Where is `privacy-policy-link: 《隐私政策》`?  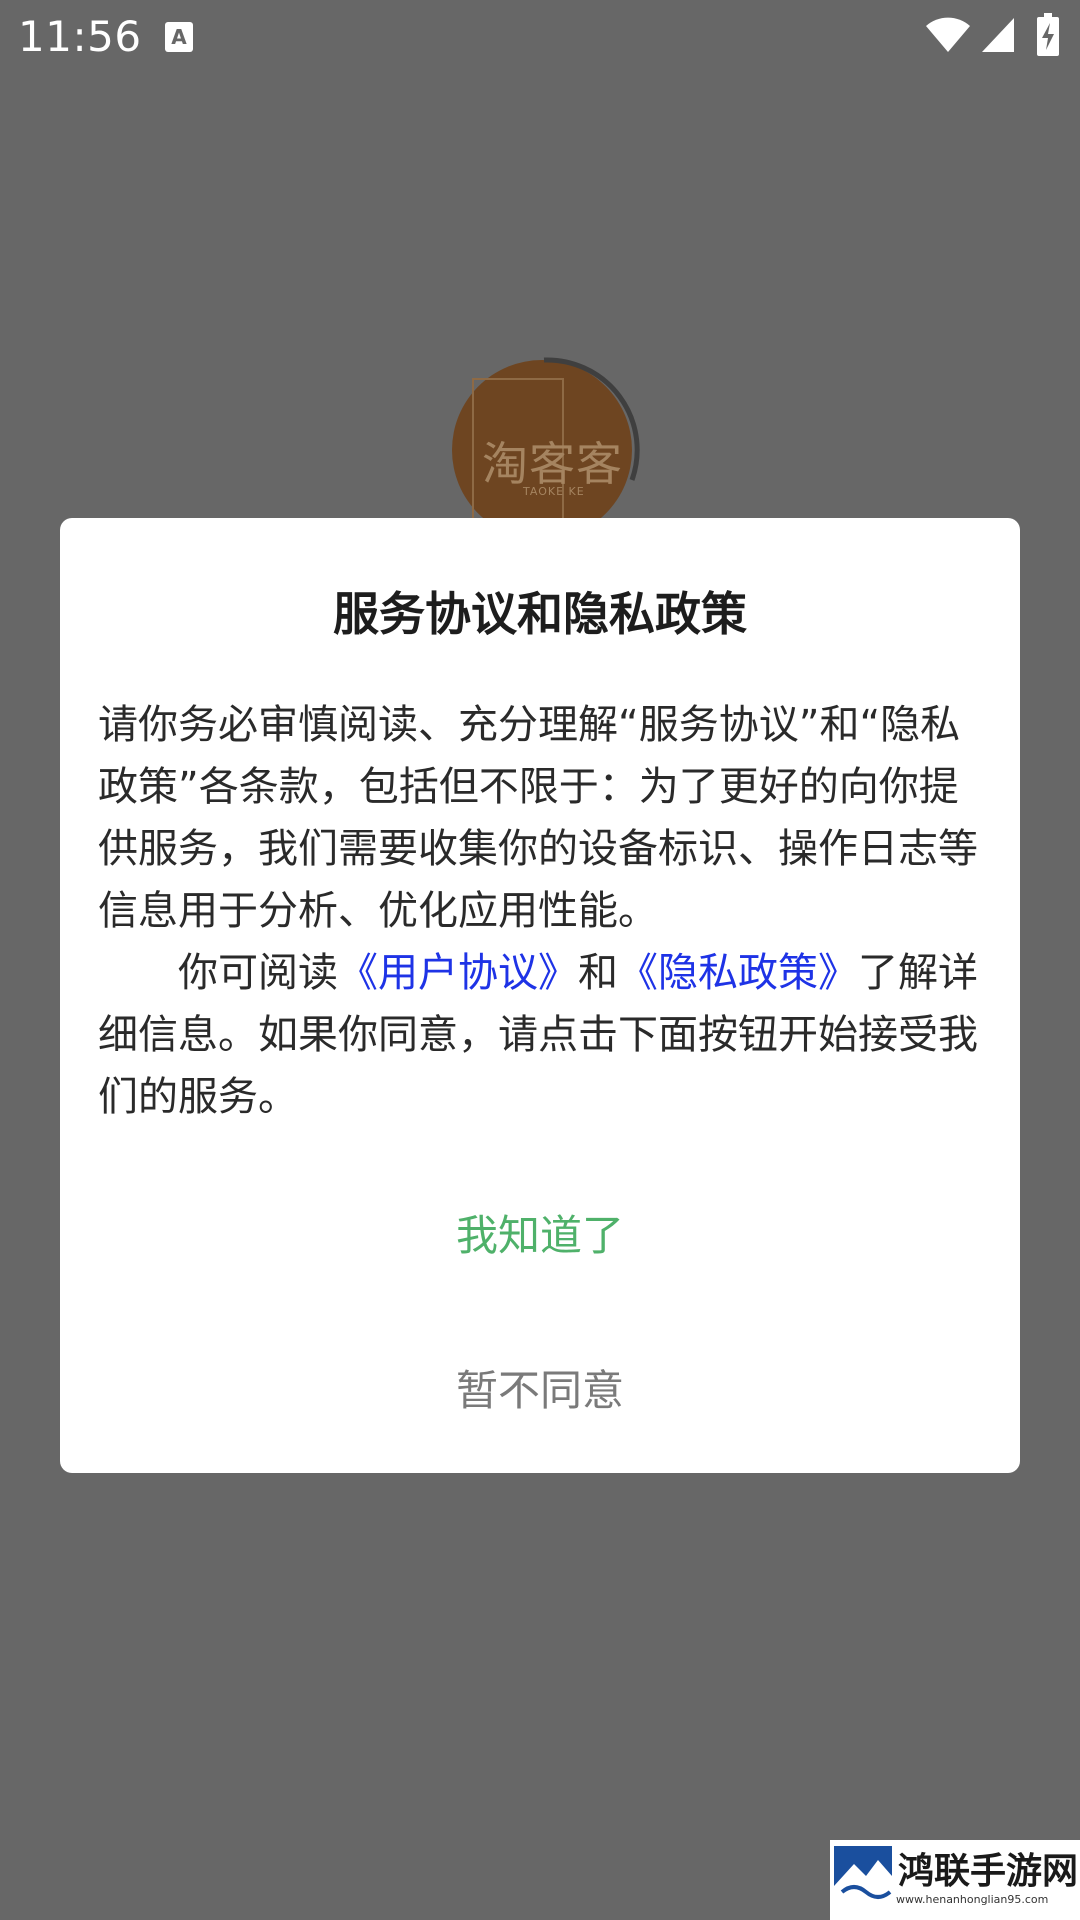 privacy-policy-link: 《隐私政策》 is located at coordinates (738, 973).